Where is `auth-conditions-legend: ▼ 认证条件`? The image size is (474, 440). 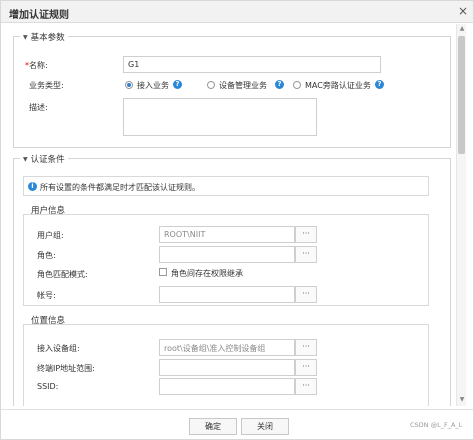 auth-conditions-legend: ▼ 认证条件 is located at coordinates (44, 159).